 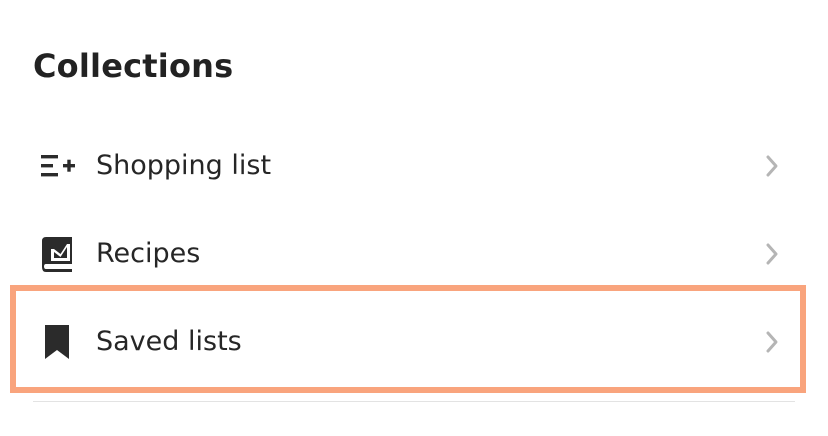 I want to click on divider, so click(x=414, y=401).